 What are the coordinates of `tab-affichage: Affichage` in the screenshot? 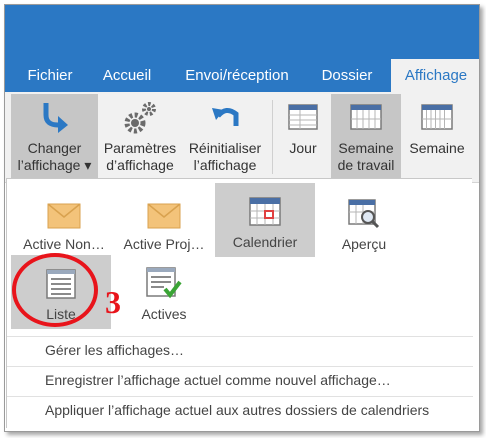 It's located at (435, 75).